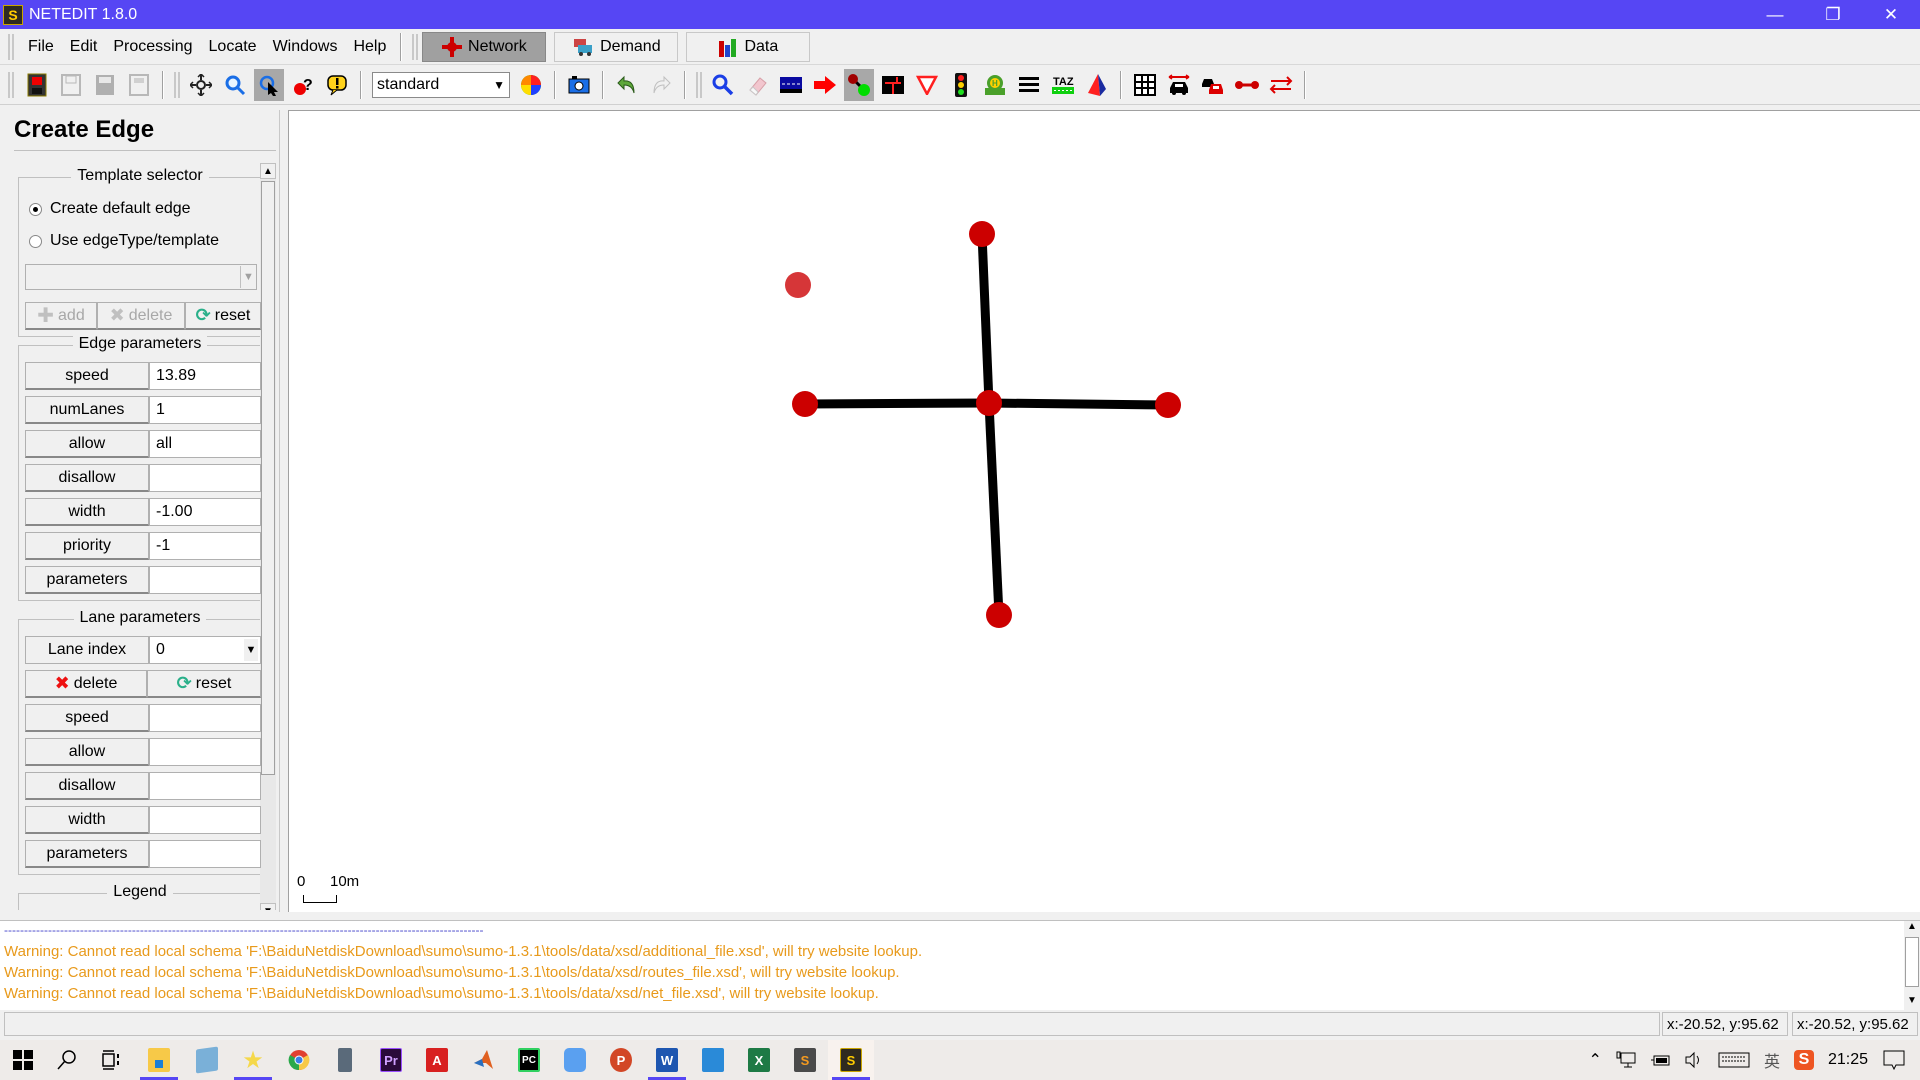 This screenshot has height=1080, width=1920. I want to click on junction-left, so click(805, 404).